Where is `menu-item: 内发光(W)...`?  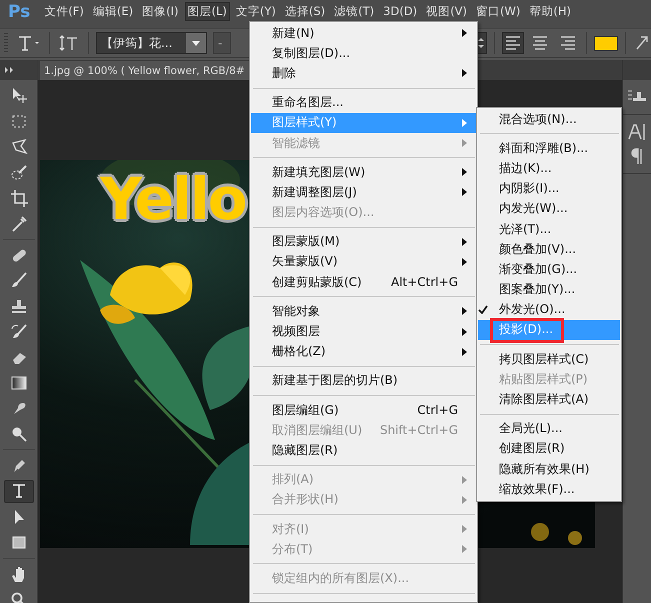 menu-item: 内发光(W)... is located at coordinates (549, 208).